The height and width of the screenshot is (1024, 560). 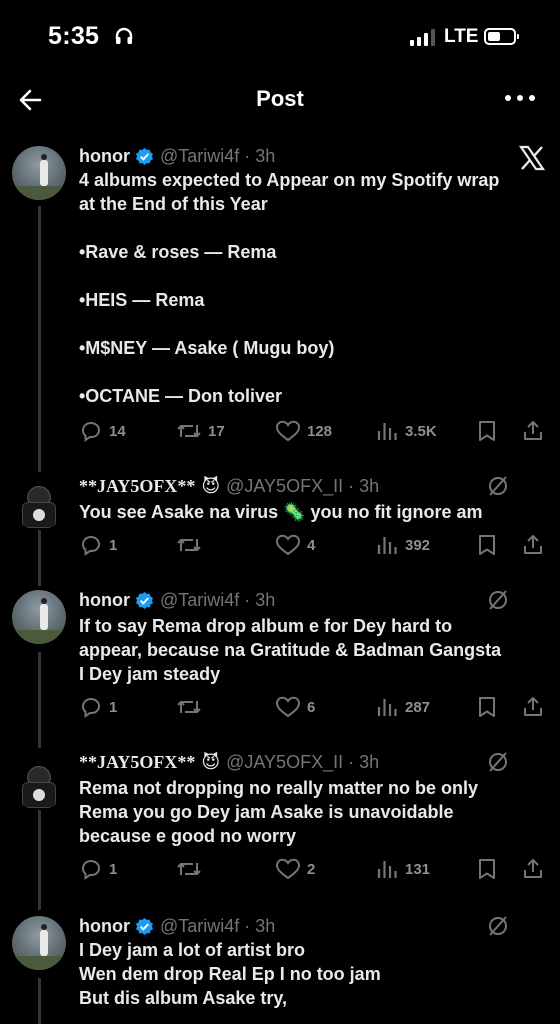 I want to click on repost-button: 17, so click(x=200, y=431).